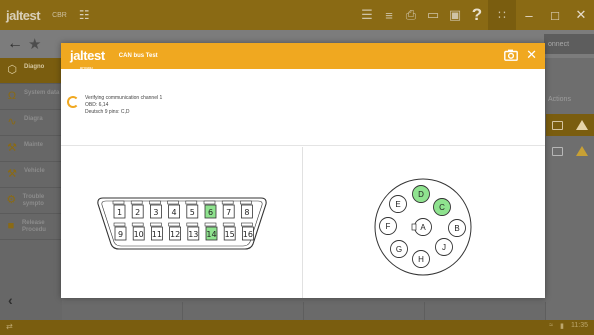 The image size is (594, 335). I want to click on obd-pin-7: 7, so click(228, 209).